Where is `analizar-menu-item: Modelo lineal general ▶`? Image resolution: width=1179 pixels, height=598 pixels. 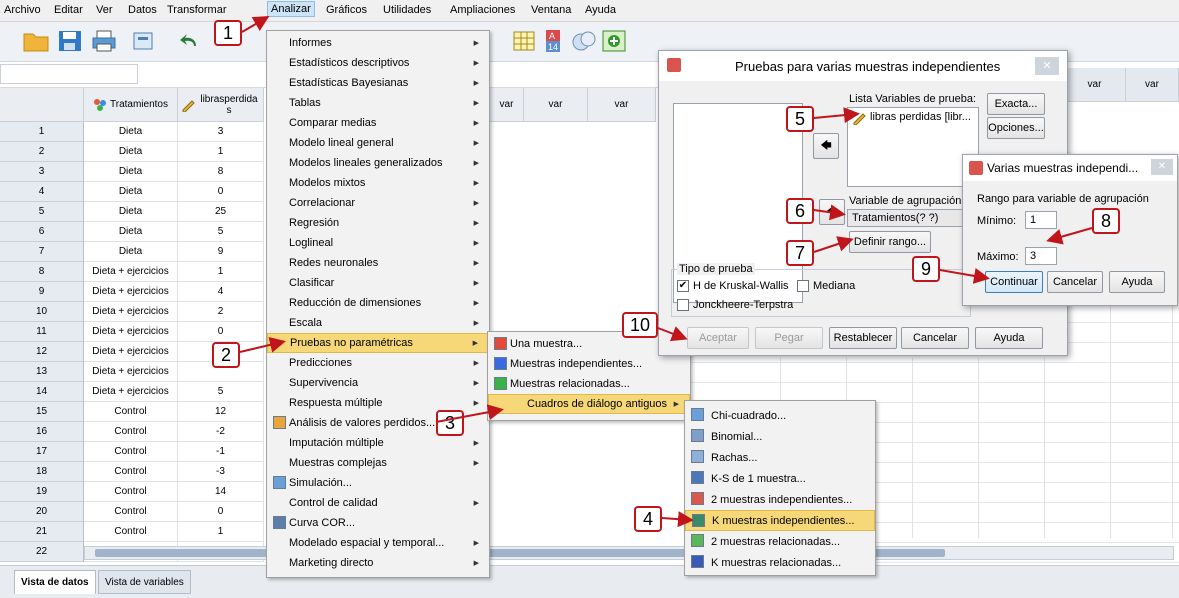
analizar-menu-item: Modelo lineal general ▶ is located at coordinates (378, 143).